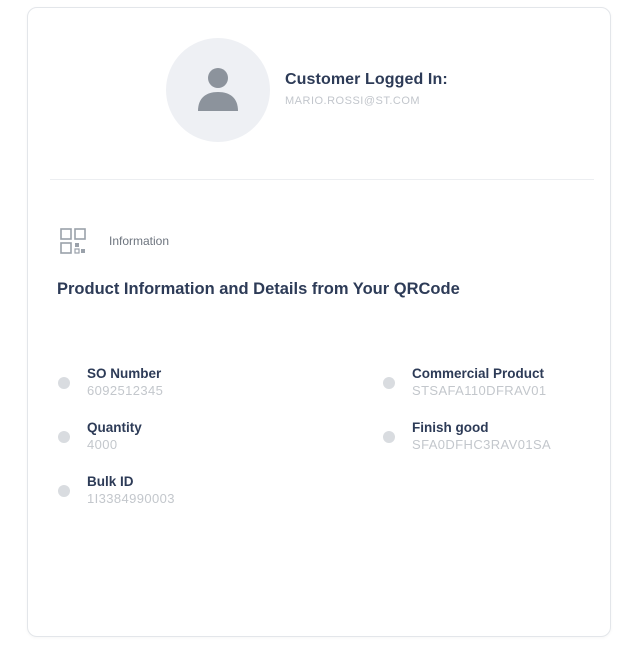 This screenshot has height=646, width=629. I want to click on field-value: 1I3384990003, so click(131, 498).